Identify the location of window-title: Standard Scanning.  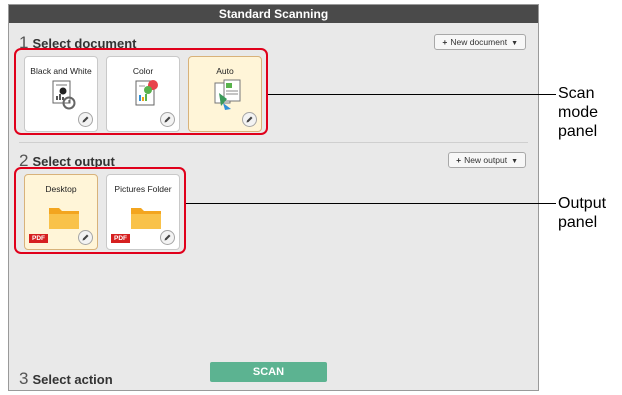
(273, 14).